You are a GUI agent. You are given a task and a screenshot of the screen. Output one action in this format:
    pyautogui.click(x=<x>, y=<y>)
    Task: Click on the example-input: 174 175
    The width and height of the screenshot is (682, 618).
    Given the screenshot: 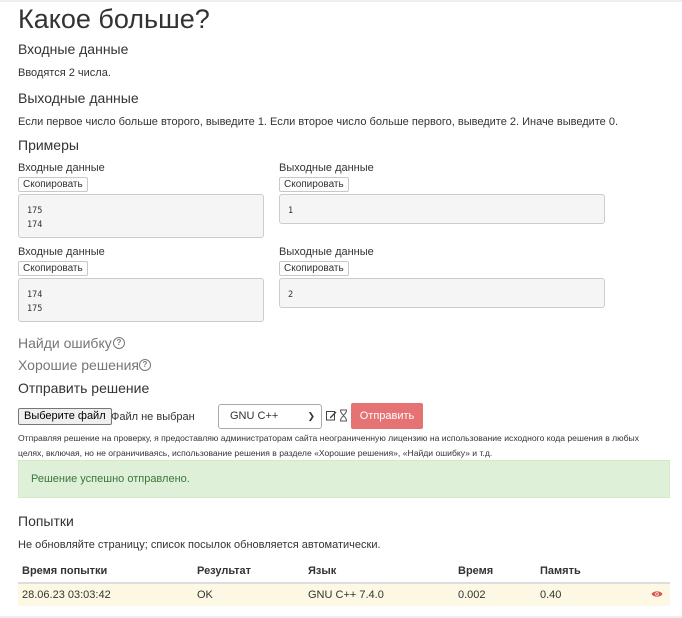 What is the action you would take?
    pyautogui.click(x=141, y=300)
    